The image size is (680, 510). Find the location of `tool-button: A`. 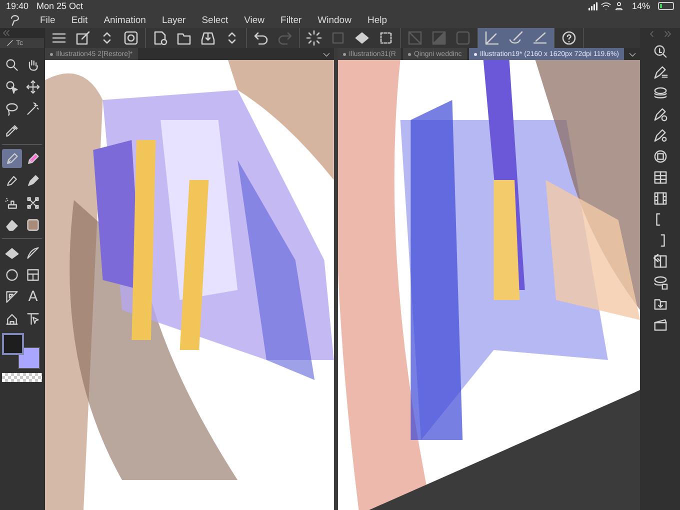

tool-button: A is located at coordinates (33, 296).